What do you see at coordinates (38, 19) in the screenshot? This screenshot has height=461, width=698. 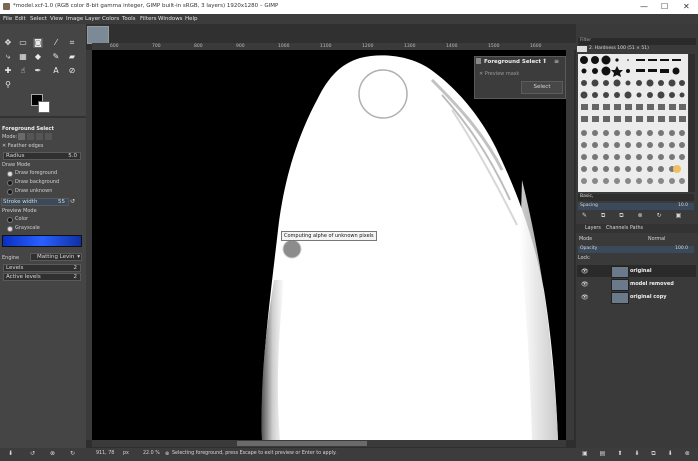 I see `menu-select: Select` at bounding box center [38, 19].